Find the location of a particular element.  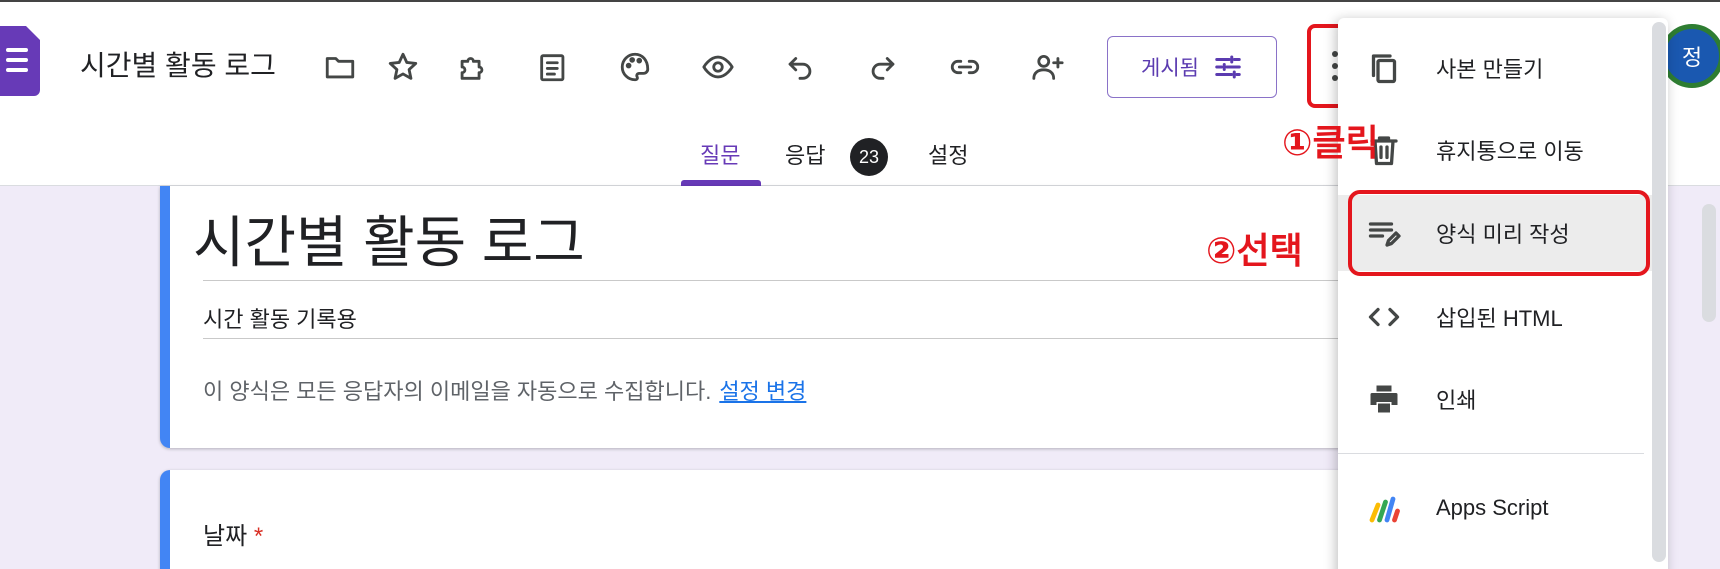

tune-icon is located at coordinates (1228, 67).